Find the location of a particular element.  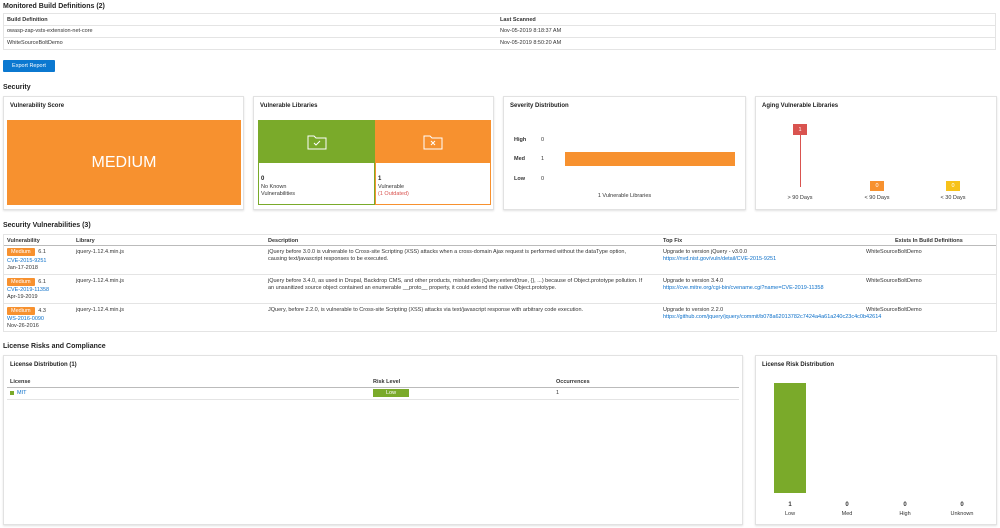

vuln-id-link: CVE-2019-11358 is located at coordinates (28, 290).